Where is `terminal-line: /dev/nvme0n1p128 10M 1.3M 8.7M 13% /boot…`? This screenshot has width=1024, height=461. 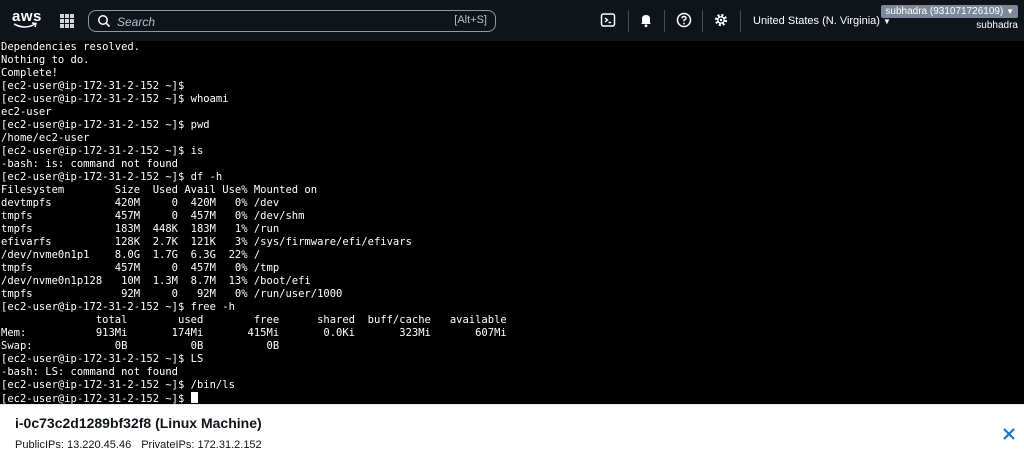 terminal-line: /dev/nvme0n1p128 10M 1.3M 8.7M 13% /boot… is located at coordinates (512, 281).